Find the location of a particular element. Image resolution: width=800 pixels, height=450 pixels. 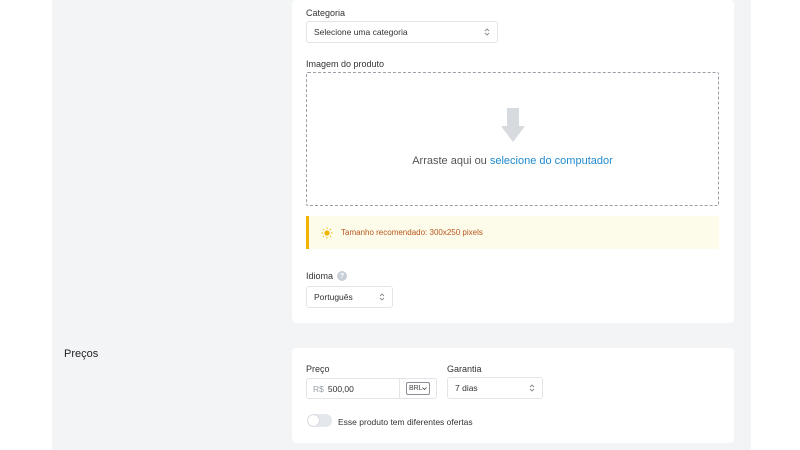

category-select-value: Selecione uma categoria is located at coordinates (361, 32).